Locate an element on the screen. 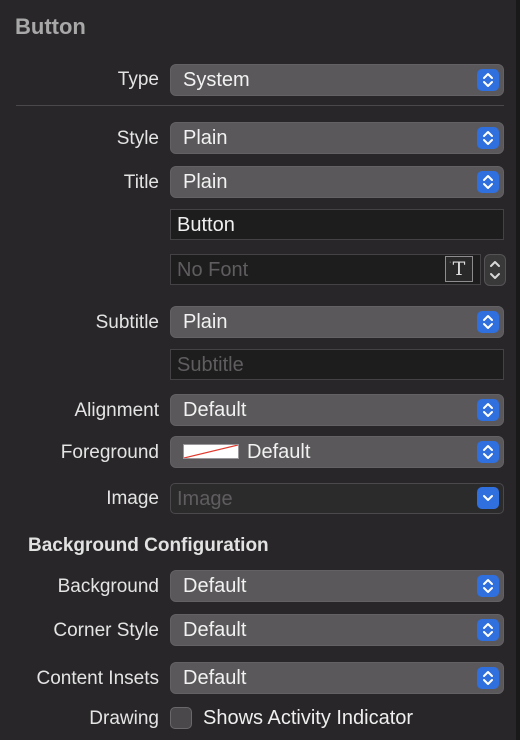 Image resolution: width=520 pixels, height=740 pixels. subtitle-placeholder: Subtitle is located at coordinates (210, 365).